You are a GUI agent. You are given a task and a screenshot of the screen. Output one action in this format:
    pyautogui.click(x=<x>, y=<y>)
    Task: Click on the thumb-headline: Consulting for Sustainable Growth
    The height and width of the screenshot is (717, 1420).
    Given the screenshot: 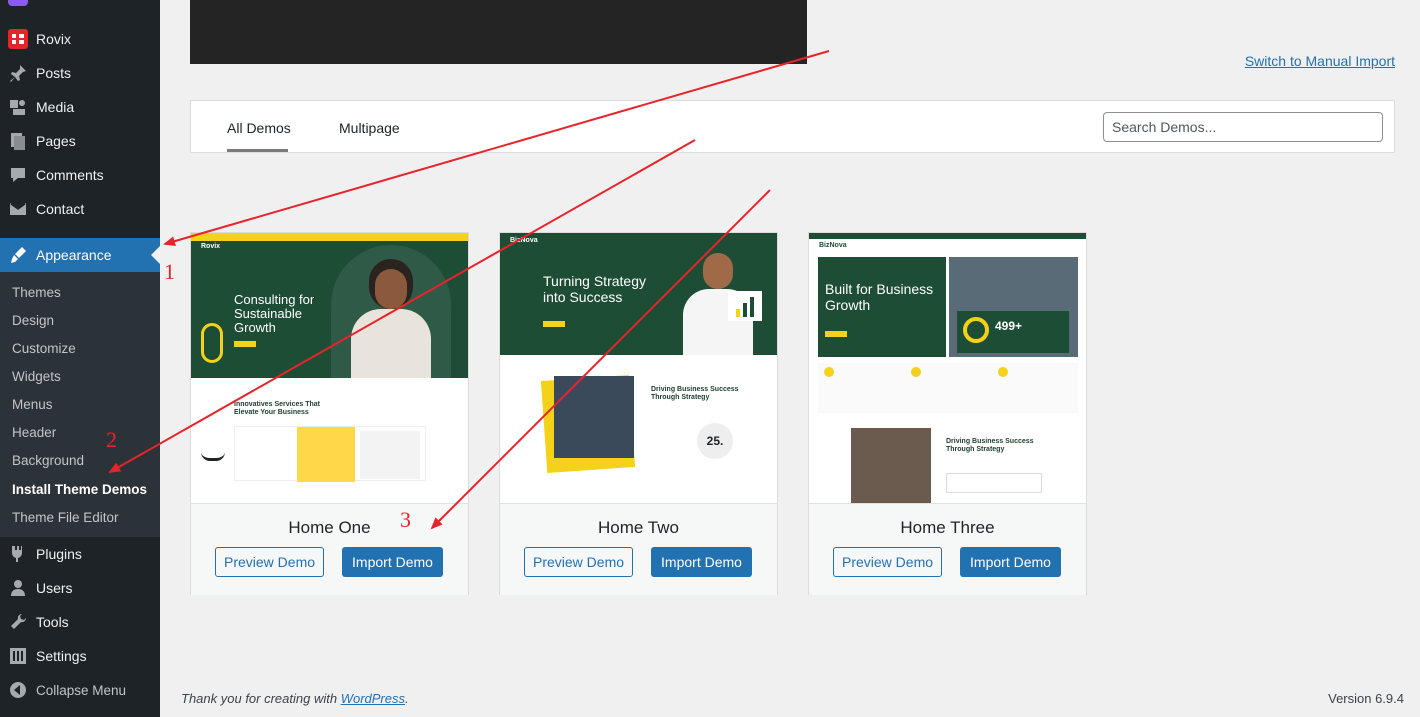 What is the action you would take?
    pyautogui.click(x=274, y=313)
    